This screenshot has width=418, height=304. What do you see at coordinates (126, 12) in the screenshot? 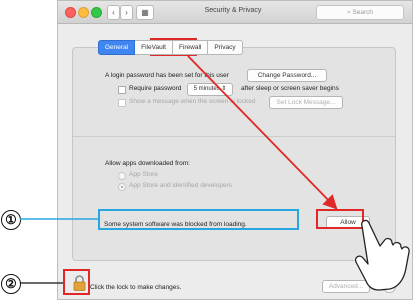
I see `forward-button: ›` at bounding box center [126, 12].